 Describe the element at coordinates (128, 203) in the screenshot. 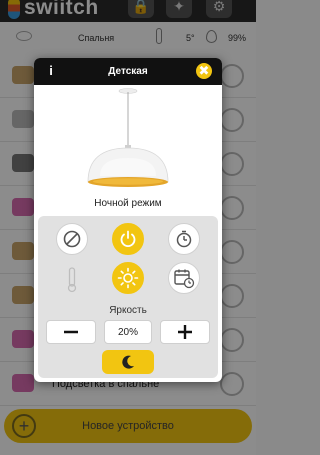

I see `mode-label: Ночной режим` at that location.